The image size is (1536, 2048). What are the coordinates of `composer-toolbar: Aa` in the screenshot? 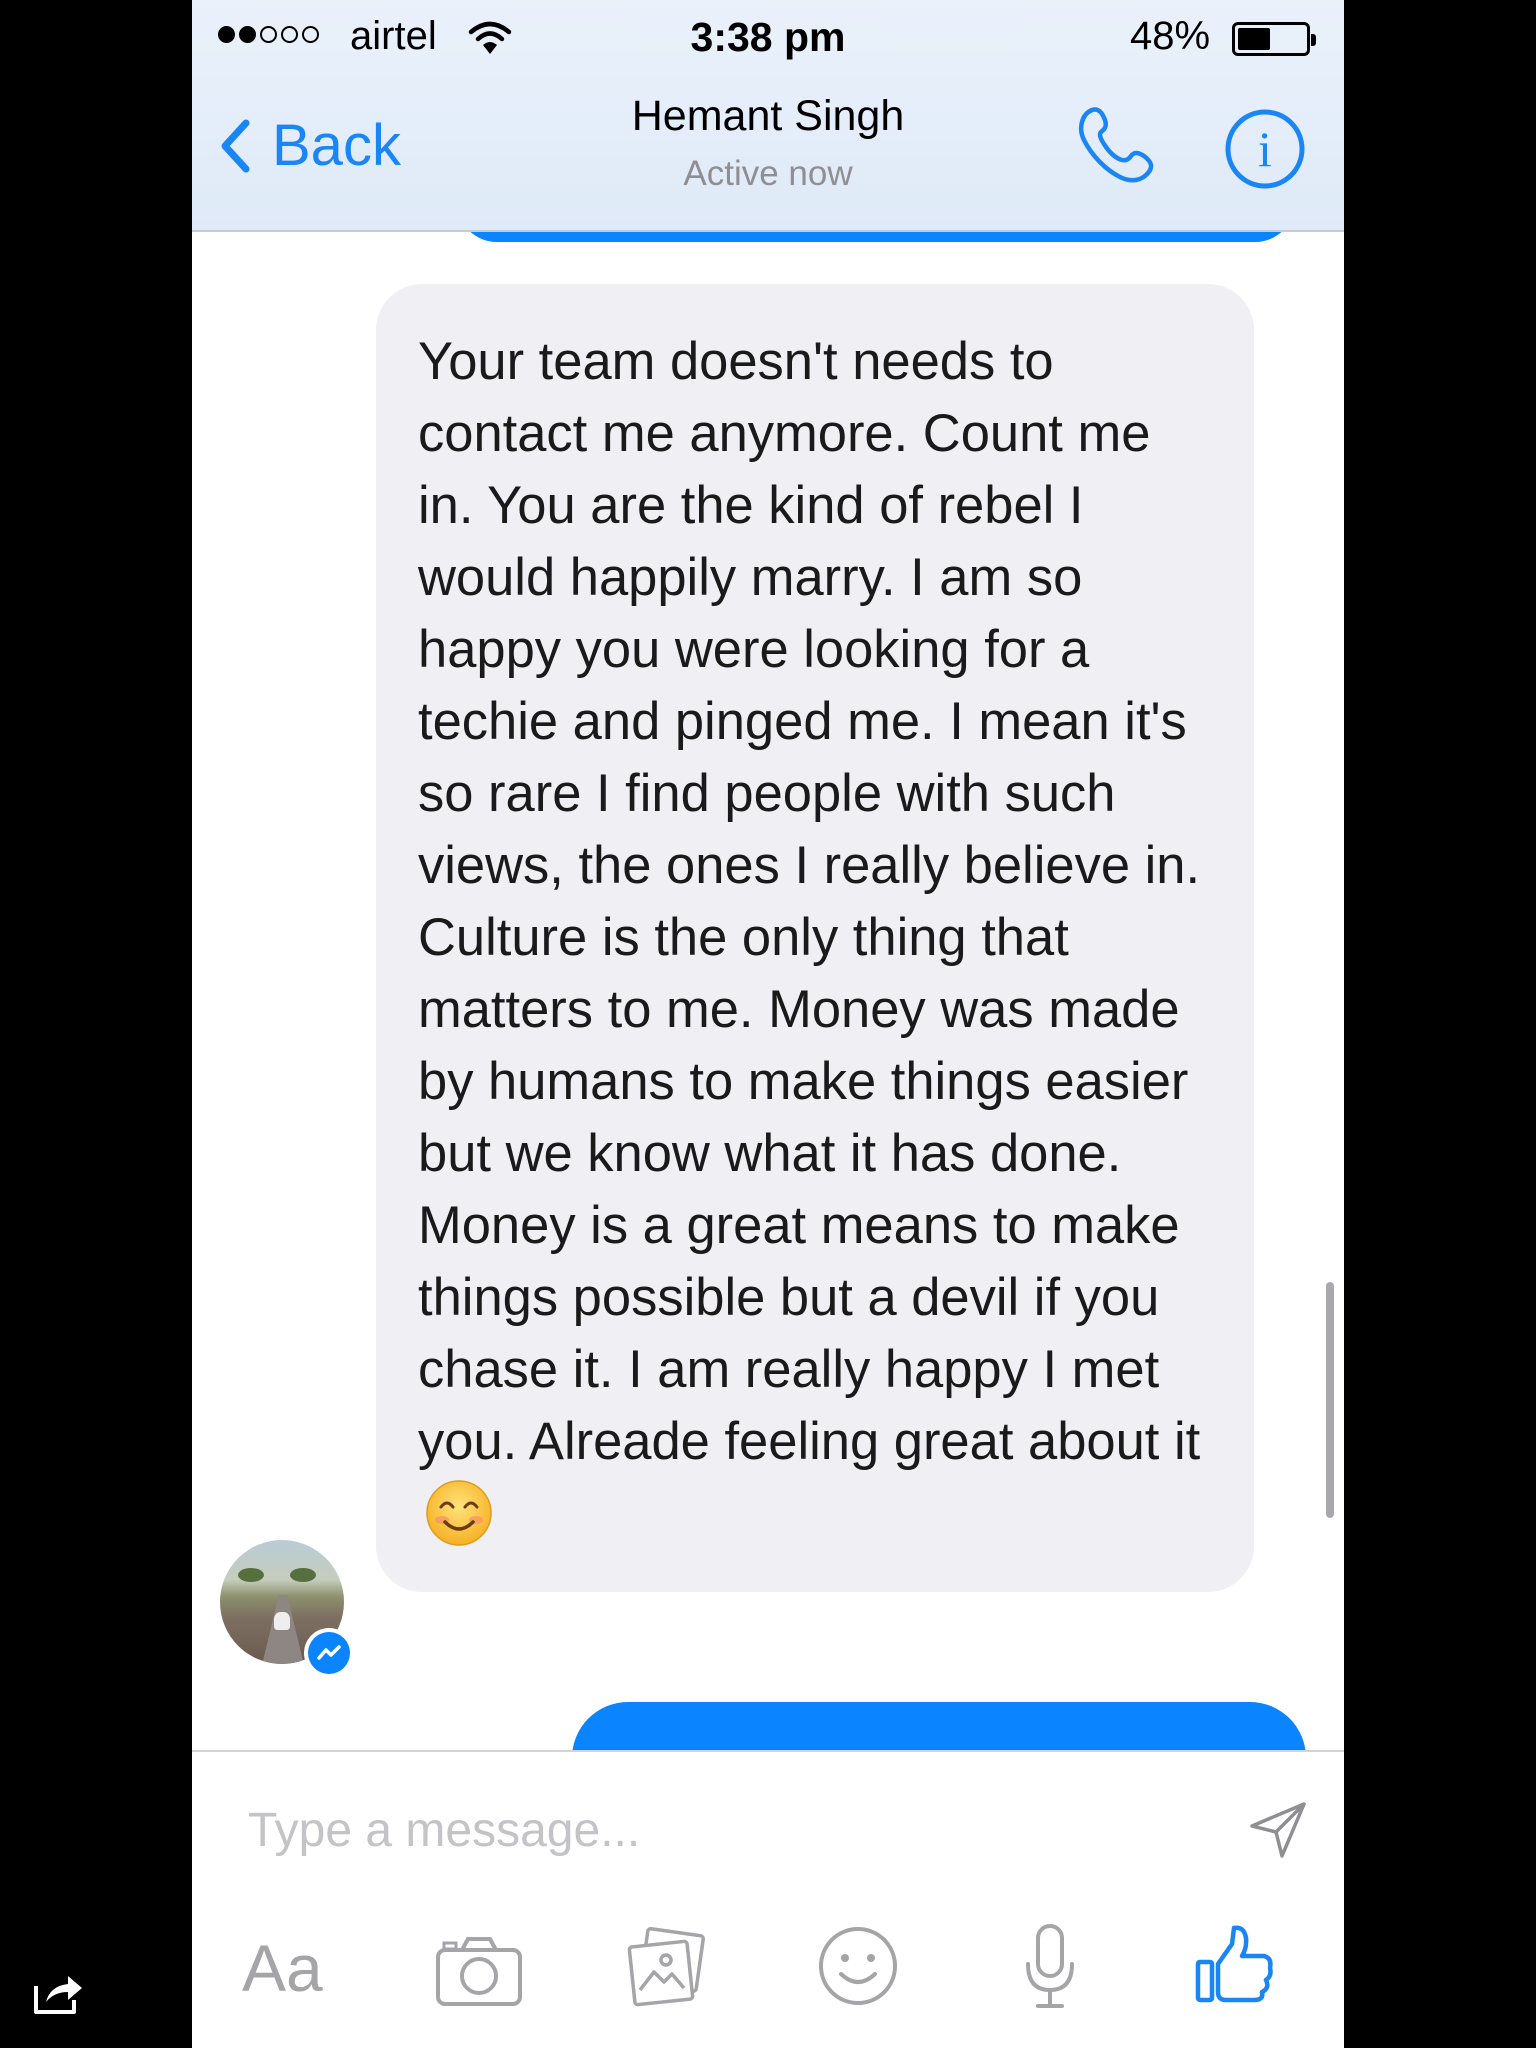 It's located at (768, 1975).